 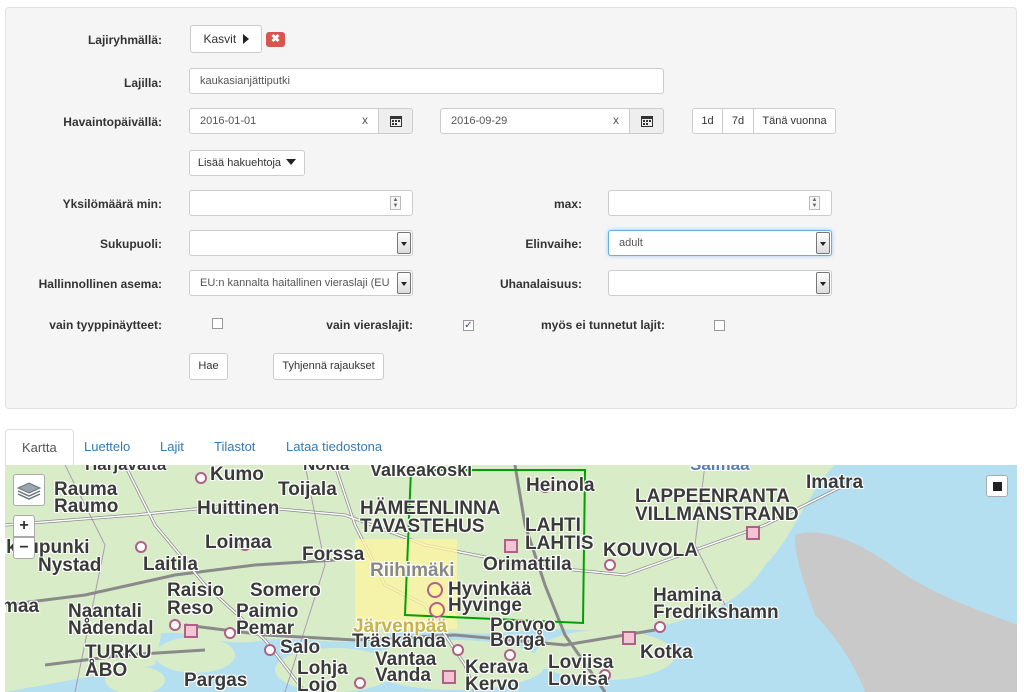 What do you see at coordinates (301, 243) in the screenshot?
I see `sex-select` at bounding box center [301, 243].